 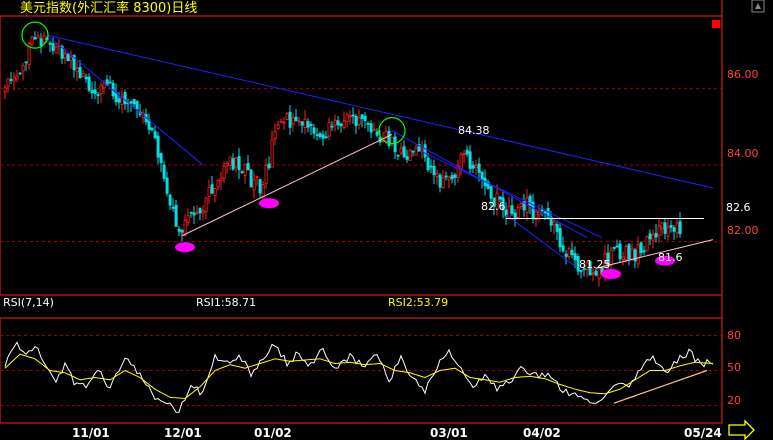 What do you see at coordinates (213, 83) in the screenshot?
I see `peak-circles` at bounding box center [213, 83].